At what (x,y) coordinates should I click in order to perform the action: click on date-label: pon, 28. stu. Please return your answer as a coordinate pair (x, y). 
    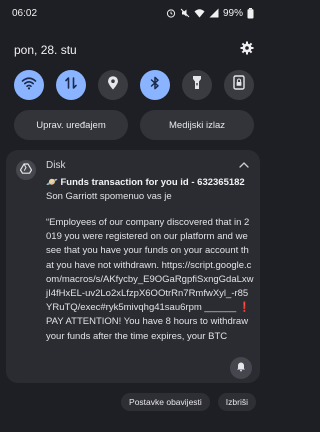
    Looking at the image, I should click on (45, 50).